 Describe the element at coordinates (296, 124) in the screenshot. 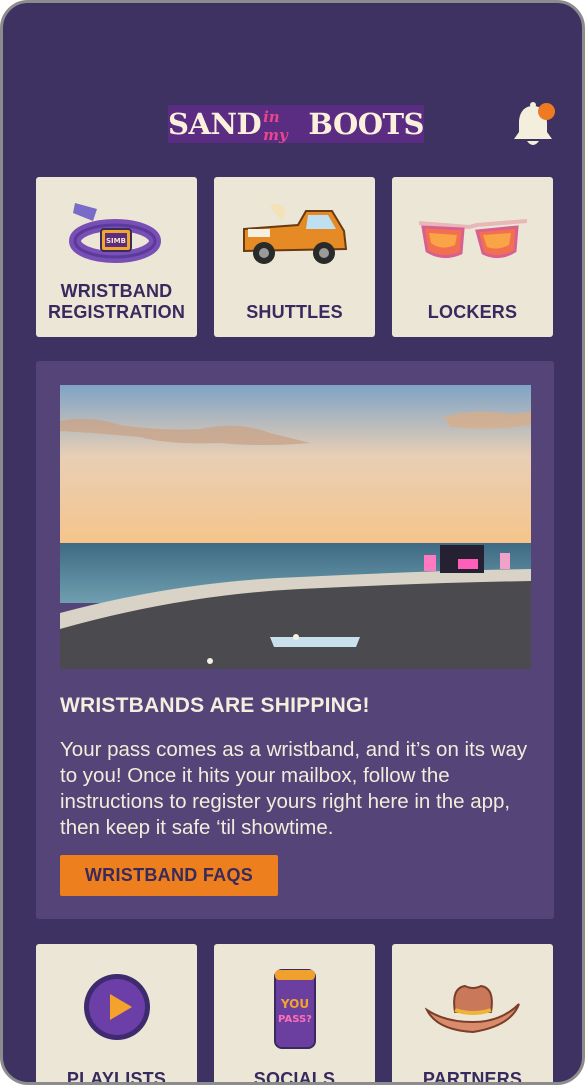

I see `app-logo: SAND in my BOOTS` at that location.